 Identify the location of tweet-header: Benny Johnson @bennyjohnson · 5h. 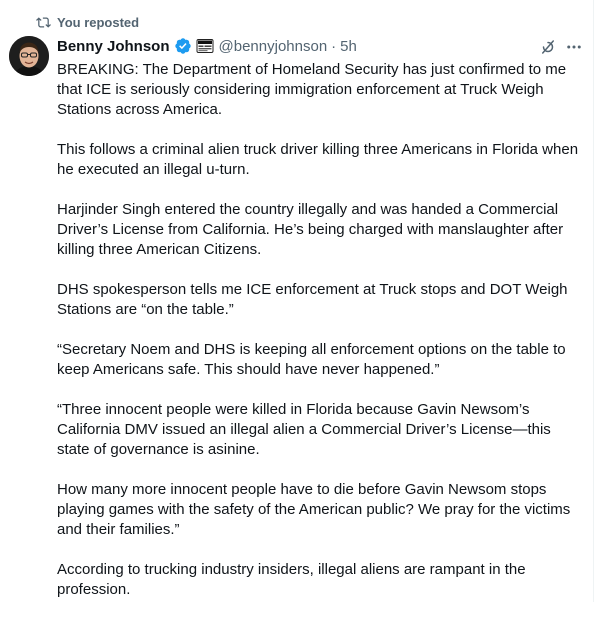
(317, 46).